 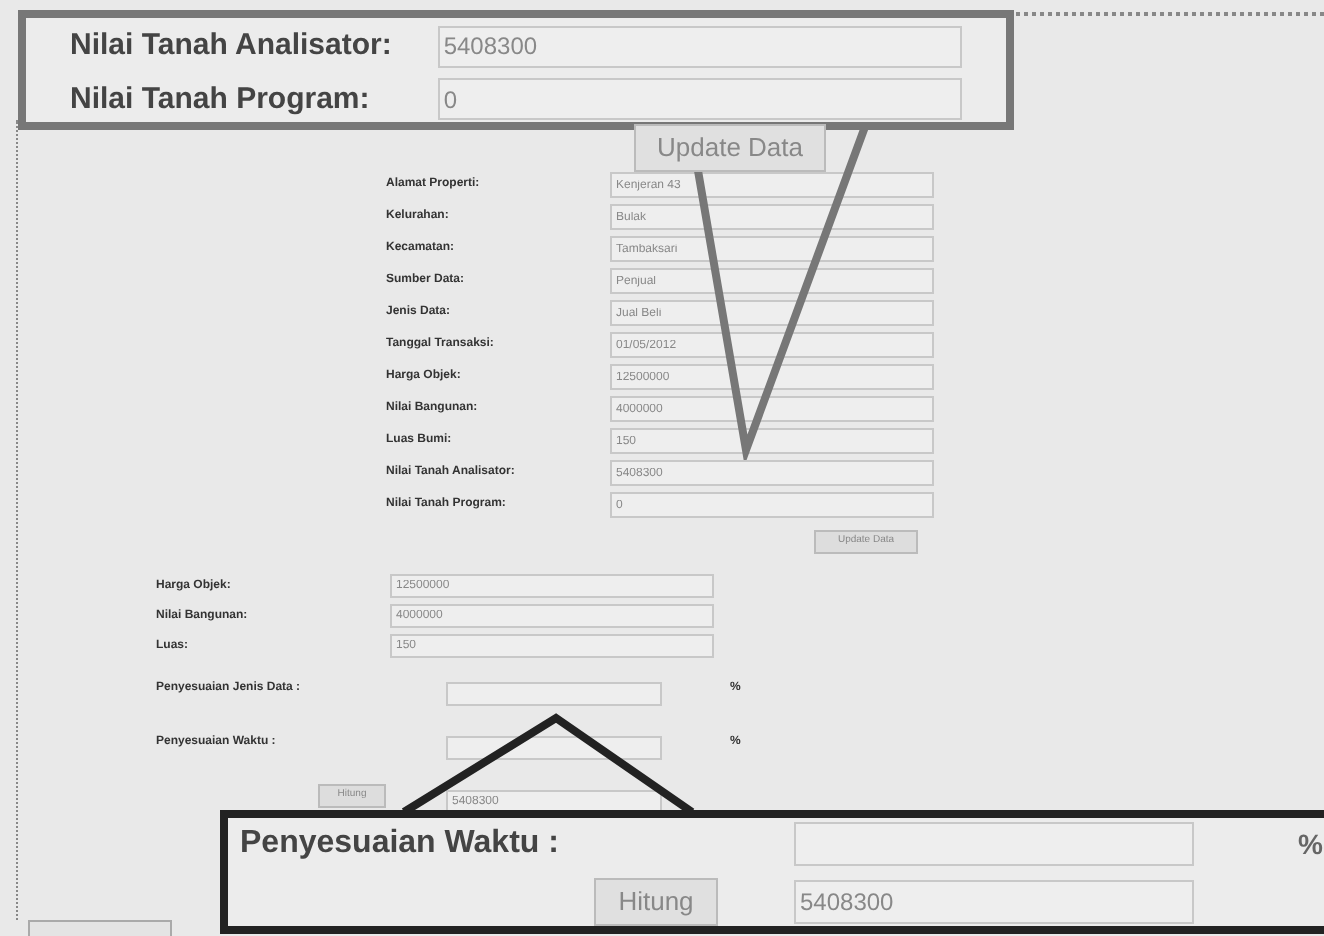 I want to click on field-label: Penyesuaian Waktu :, so click(x=400, y=844).